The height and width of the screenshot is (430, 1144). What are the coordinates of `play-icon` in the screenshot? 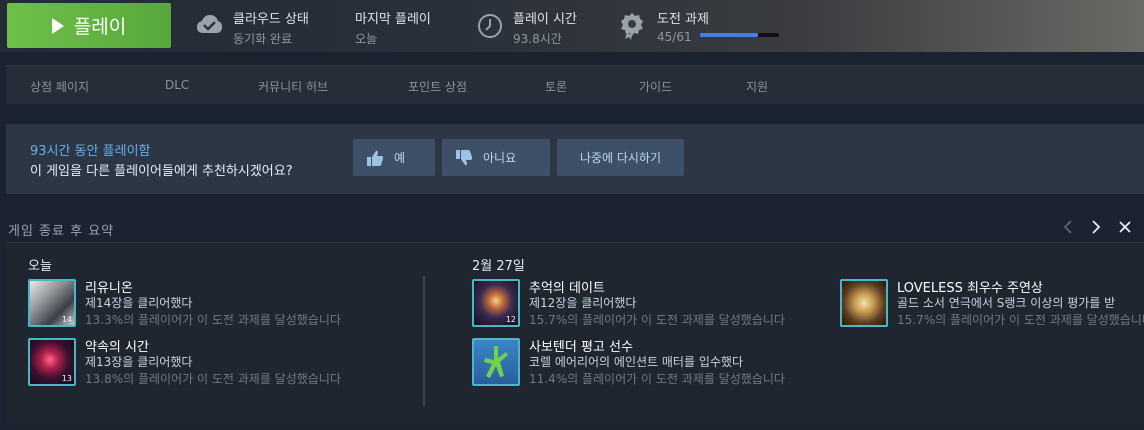 It's located at (57, 25).